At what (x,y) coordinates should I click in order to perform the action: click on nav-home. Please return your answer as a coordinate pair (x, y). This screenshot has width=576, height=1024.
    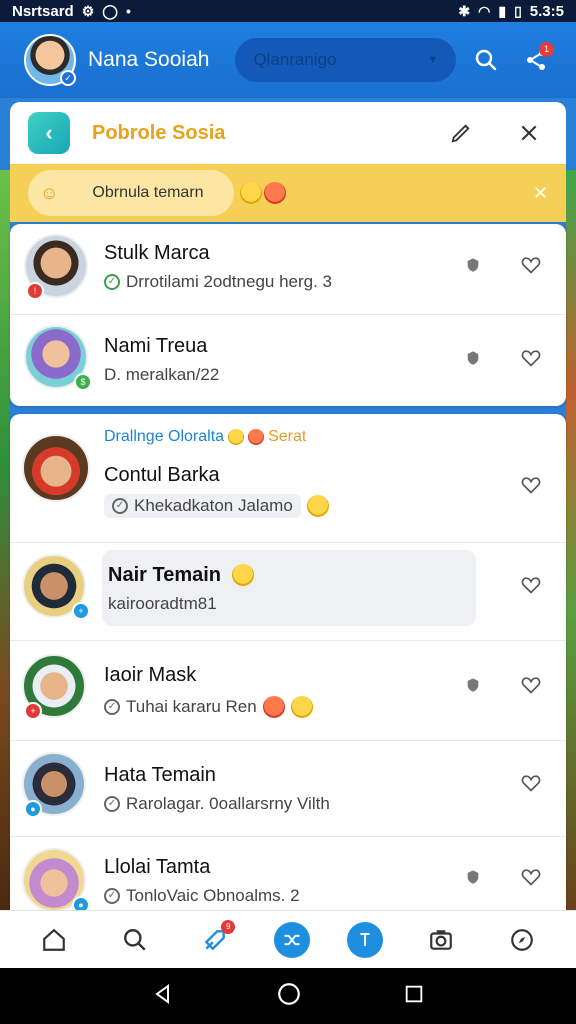
    Looking at the image, I should click on (54, 940).